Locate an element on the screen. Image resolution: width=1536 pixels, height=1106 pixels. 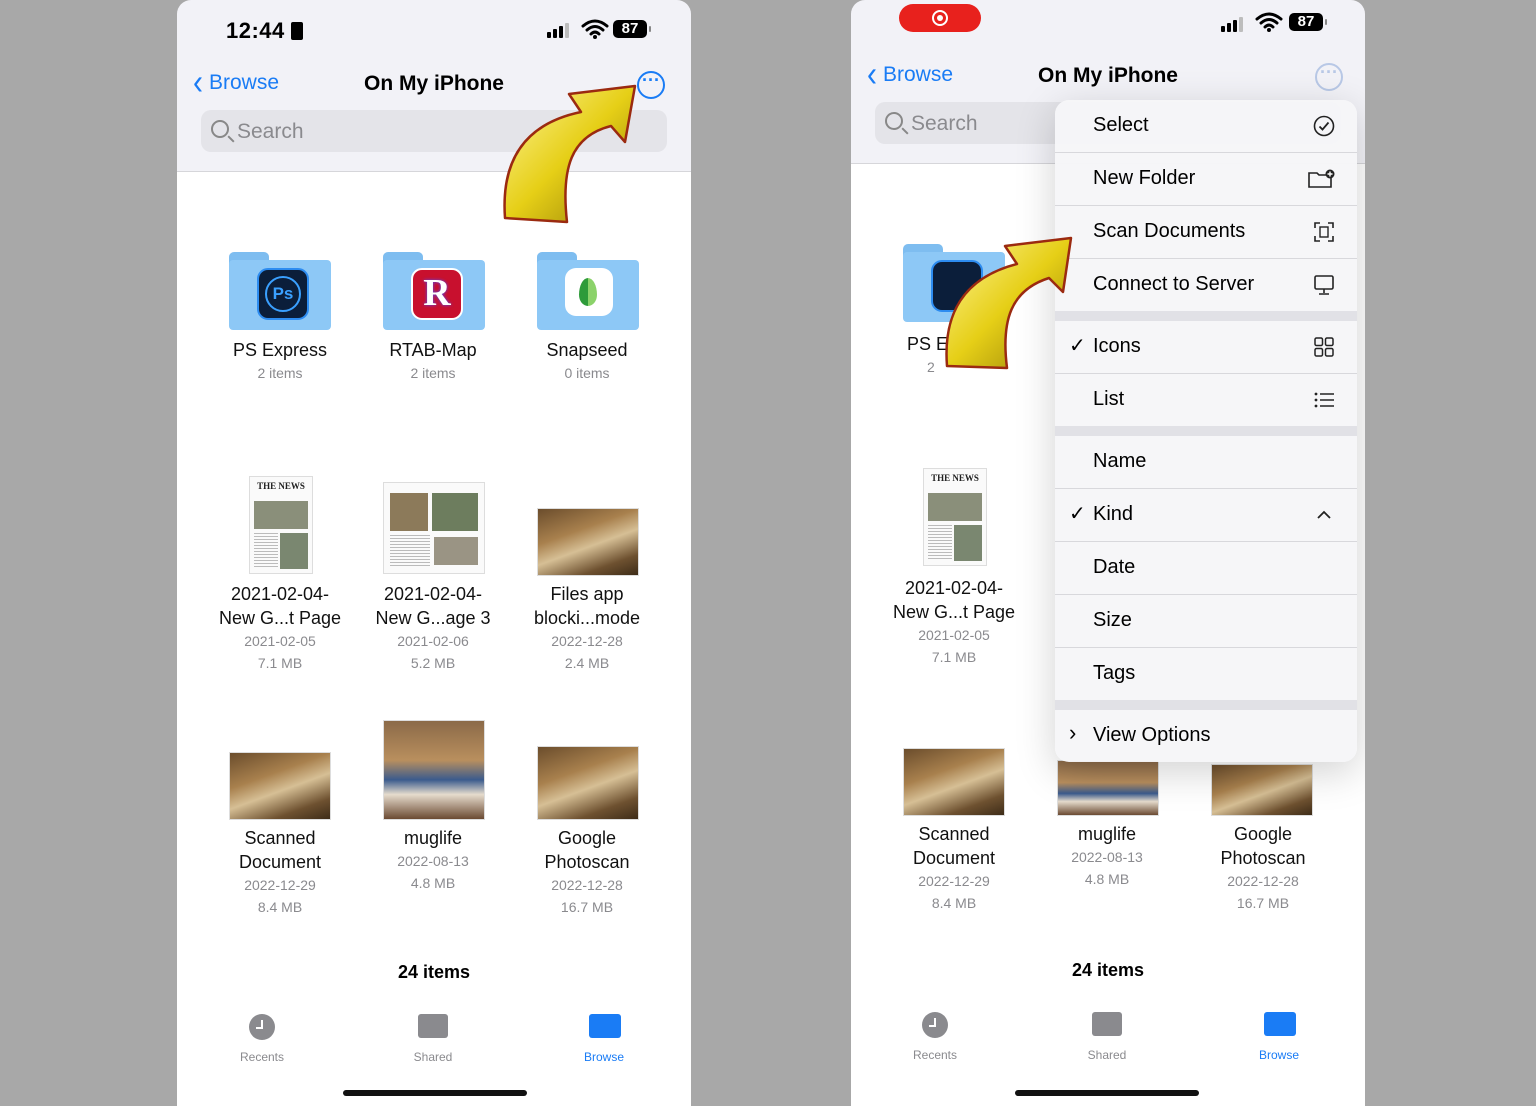
grid-item: Snapseed 0 items is located at coordinates (587, 361).